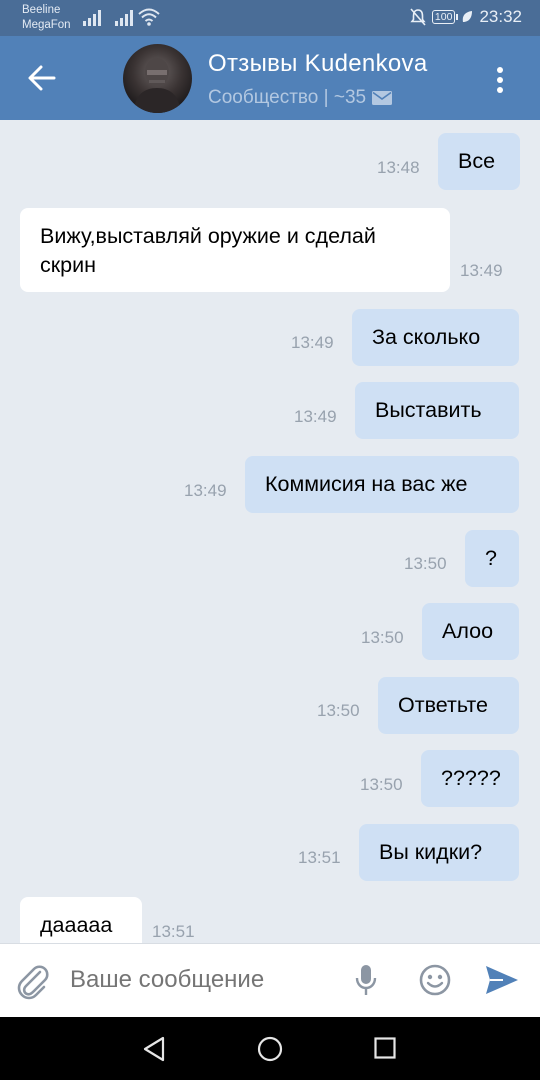  What do you see at coordinates (149, 17) in the screenshot?
I see `wifi-icon` at bounding box center [149, 17].